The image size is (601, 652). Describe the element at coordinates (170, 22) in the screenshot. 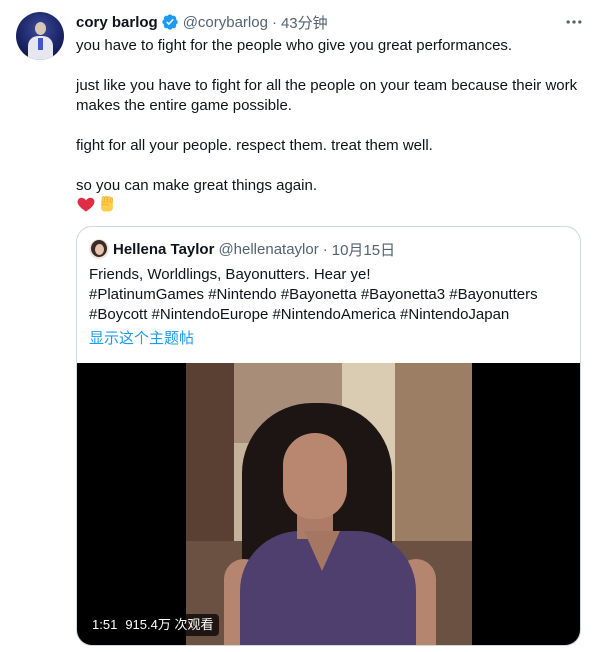

I see `verified-badge-icon` at that location.